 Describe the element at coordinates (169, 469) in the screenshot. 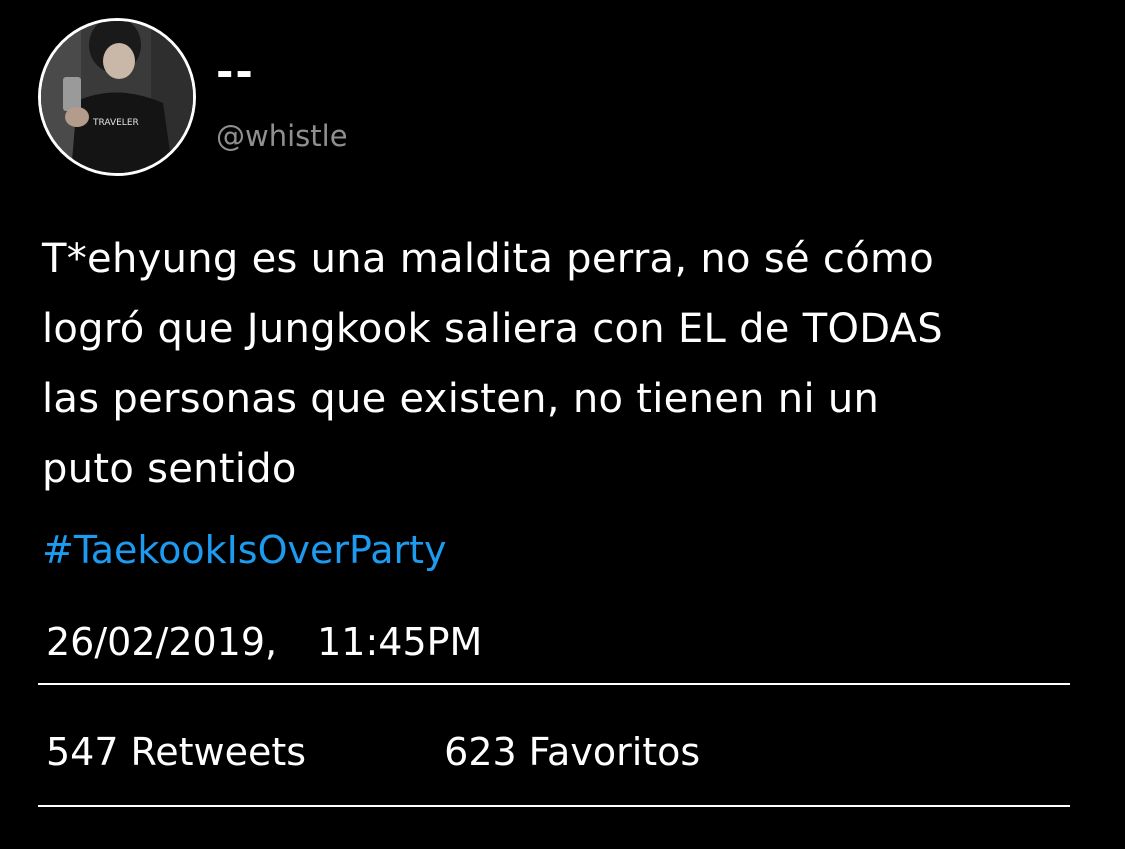

I see `tweet-line: puto sentido` at that location.